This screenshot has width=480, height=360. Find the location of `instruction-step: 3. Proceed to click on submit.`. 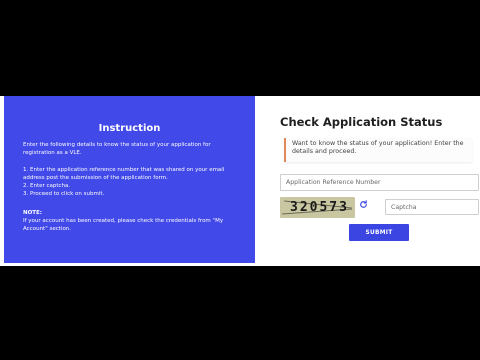

instruction-step: 3. Proceed to click on submit. is located at coordinates (64, 194).